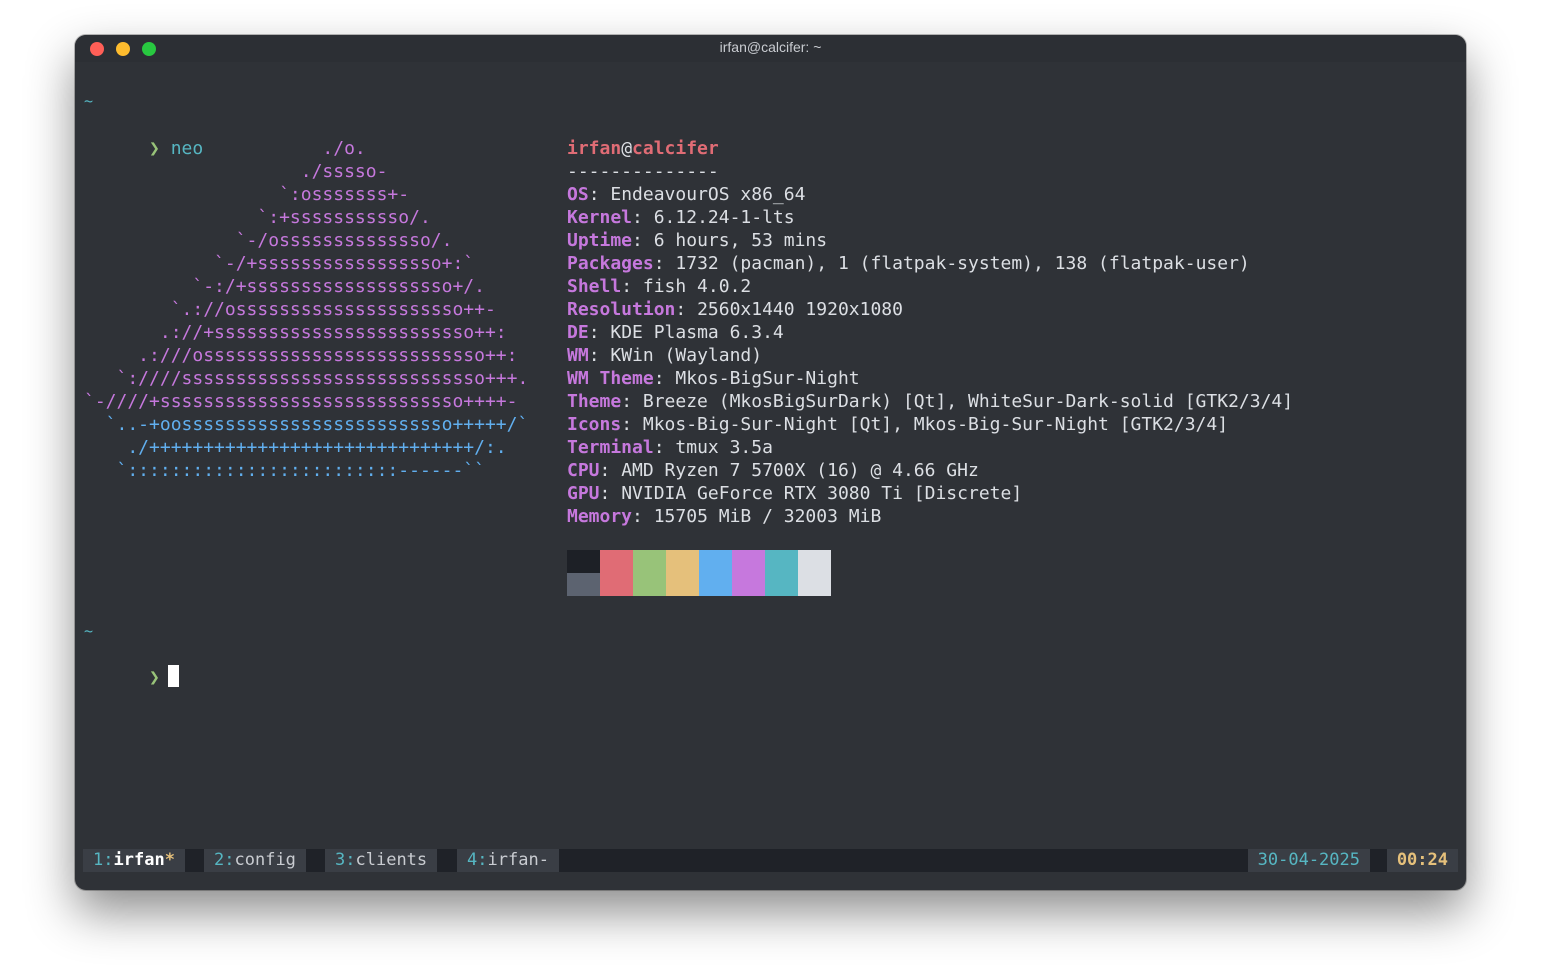 This screenshot has height=976, width=1541. Describe the element at coordinates (610, 263) in the screenshot. I see `info-label: Packages` at that location.